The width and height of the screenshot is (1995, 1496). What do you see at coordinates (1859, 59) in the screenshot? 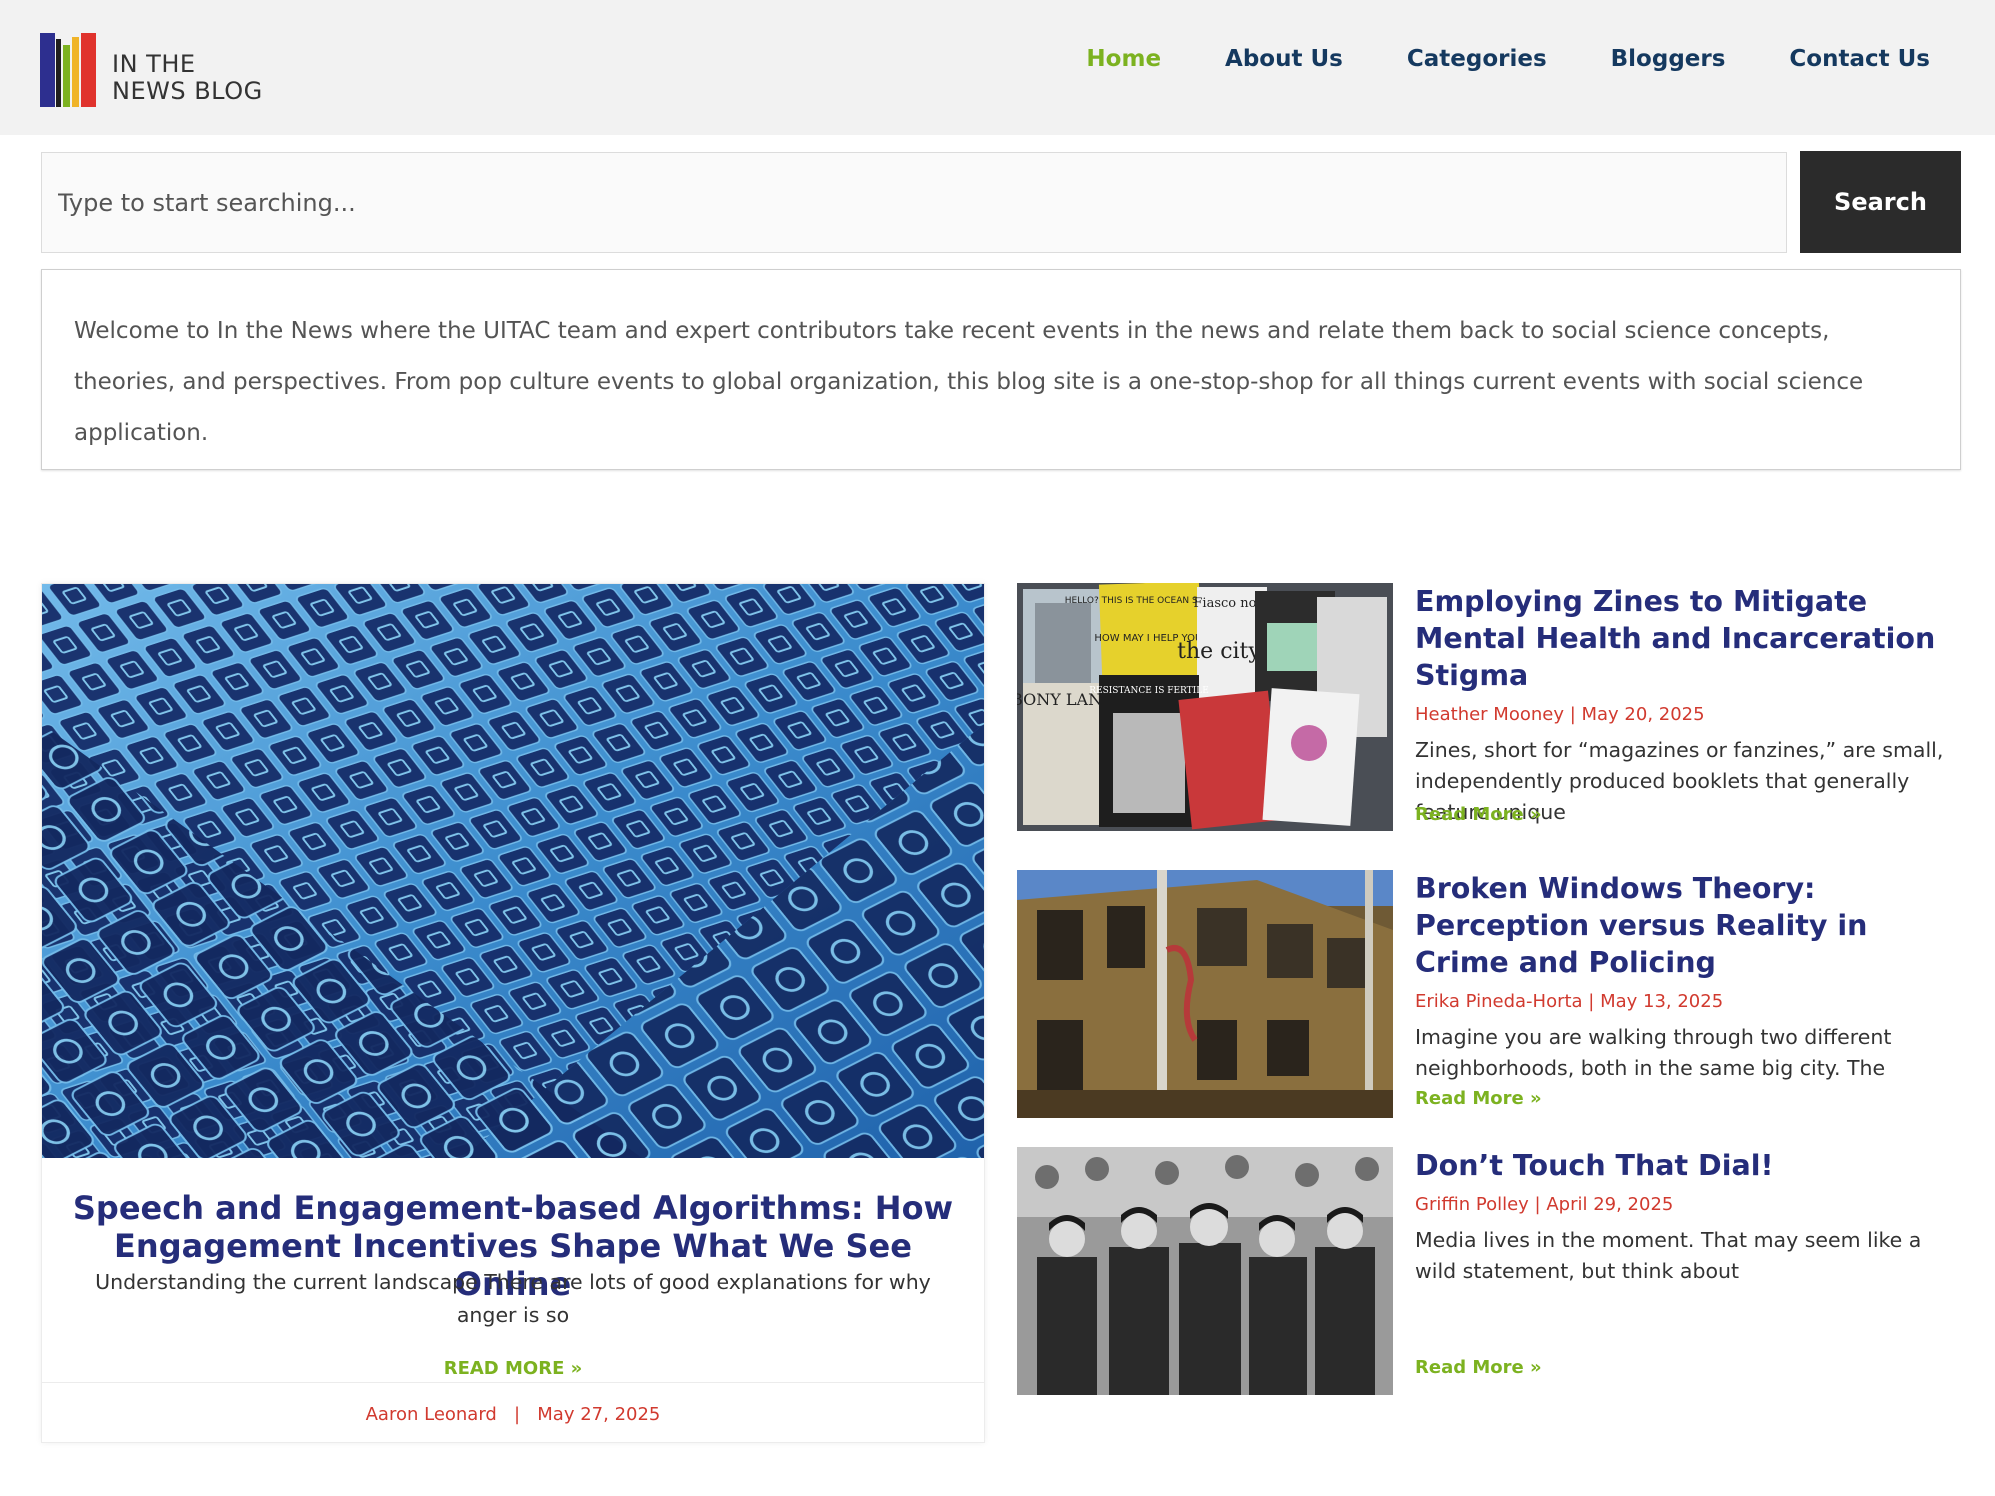
I see `nav-contact-us: Contact Us` at bounding box center [1859, 59].